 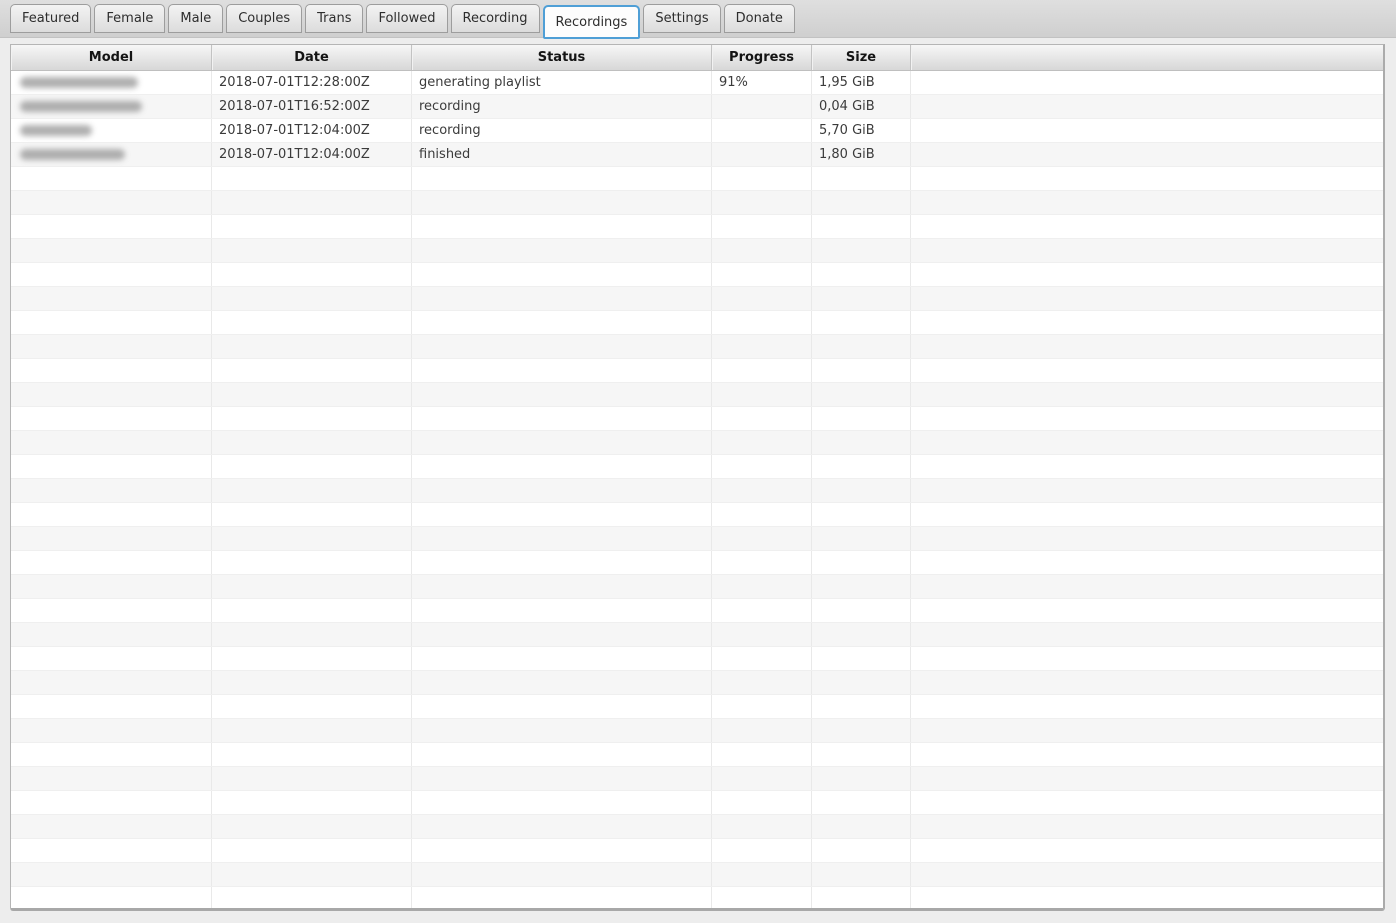 I want to click on column-header-status: Status, so click(x=562, y=57).